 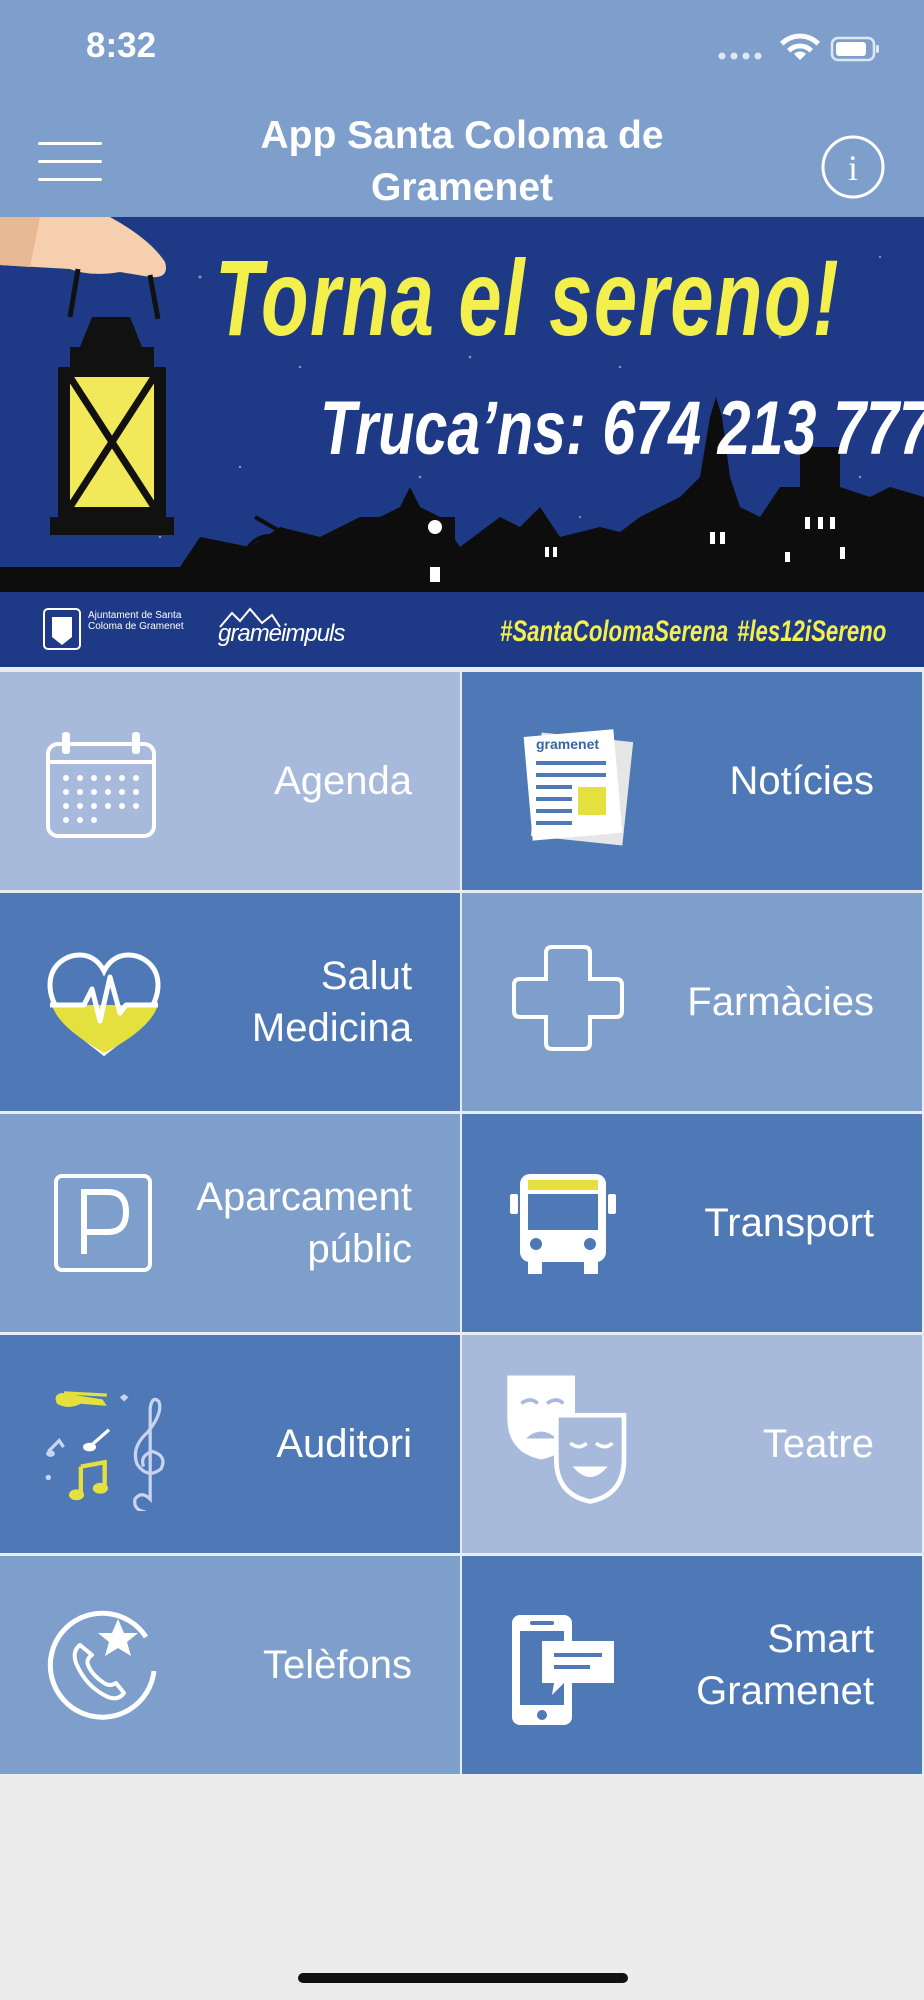 I want to click on tile-label: Farmàcies, so click(x=780, y=1002).